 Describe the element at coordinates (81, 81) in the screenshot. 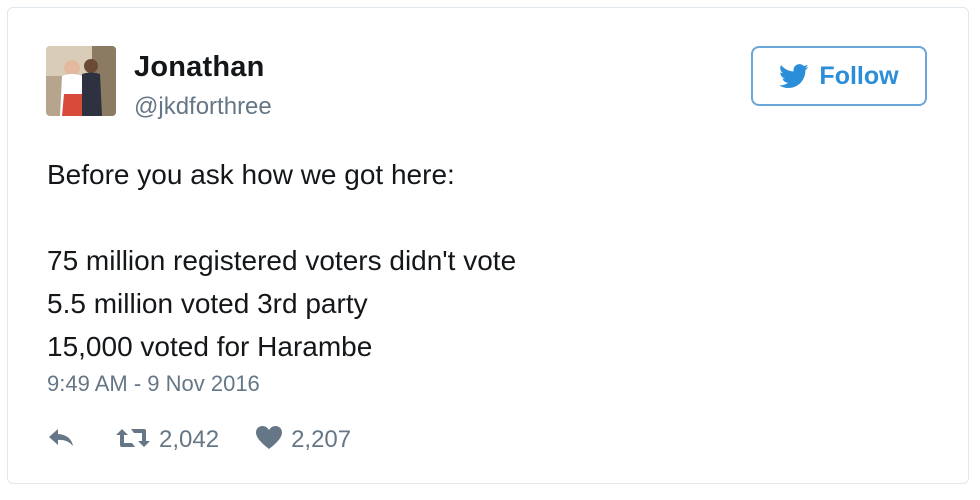

I see `avatar` at that location.